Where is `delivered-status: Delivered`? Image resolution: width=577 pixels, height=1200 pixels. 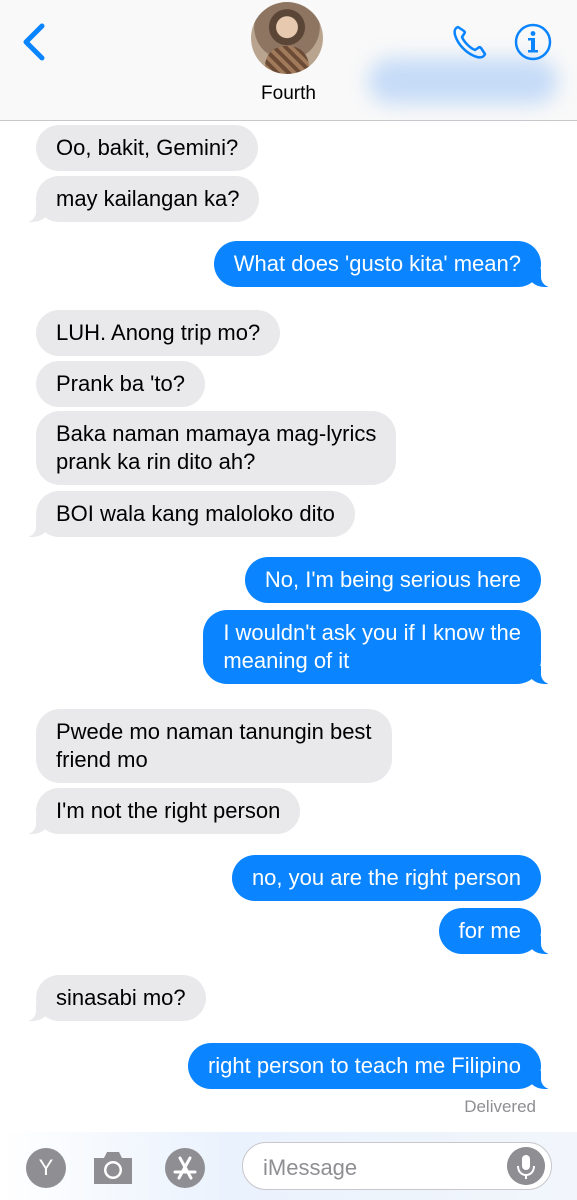
delivered-status: Delivered is located at coordinates (500, 1106).